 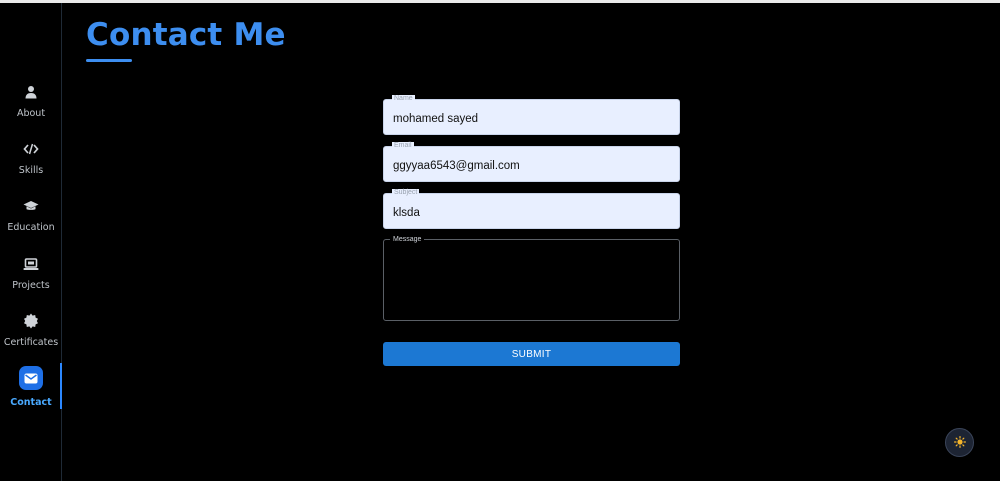 What do you see at coordinates (31, 113) in the screenshot?
I see `sidebar-item-label: About` at bounding box center [31, 113].